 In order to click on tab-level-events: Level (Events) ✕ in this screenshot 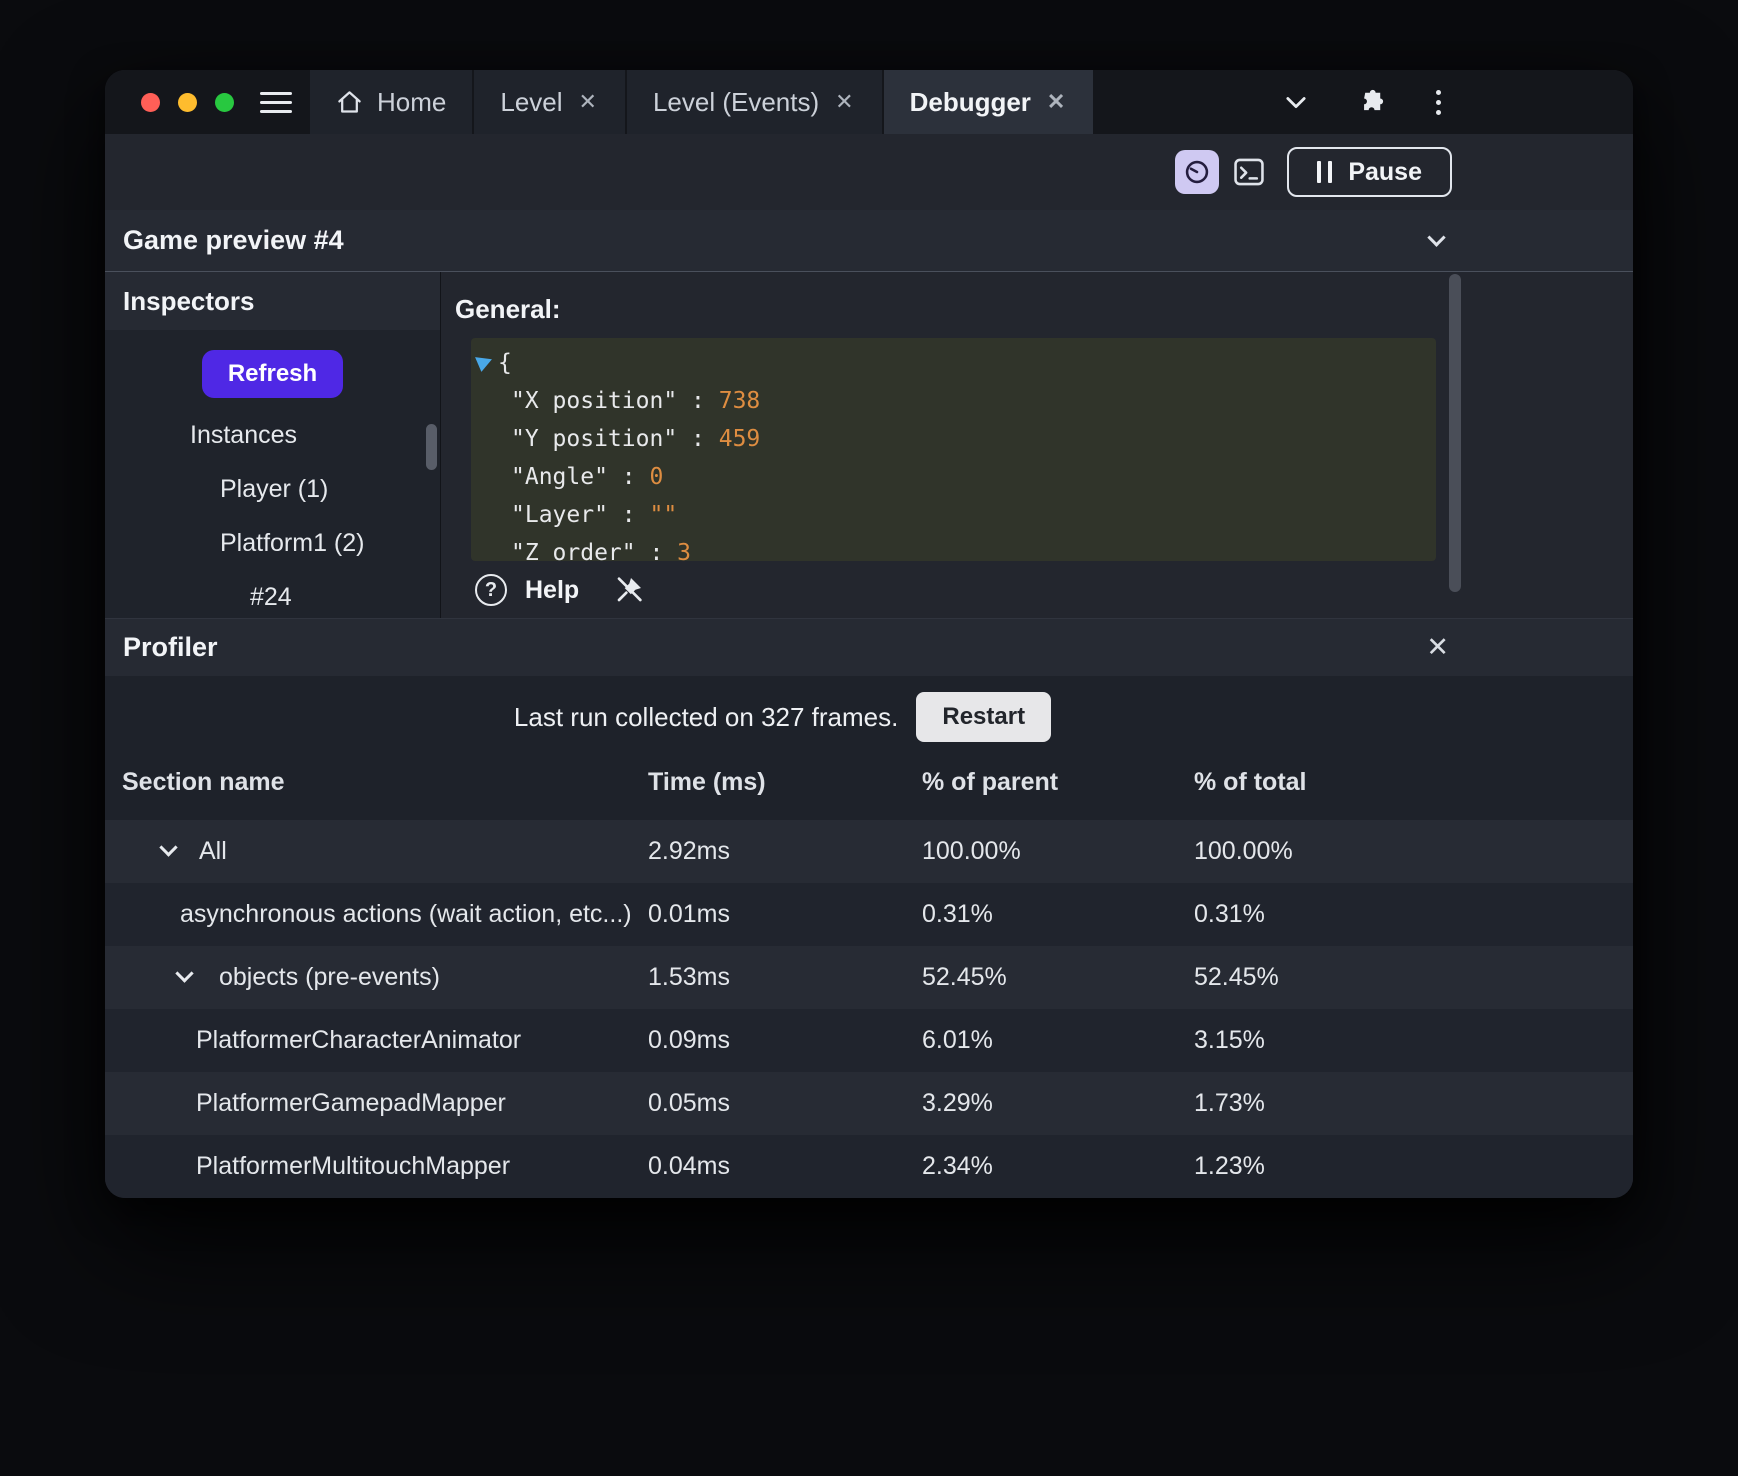, I will do `click(754, 102)`.